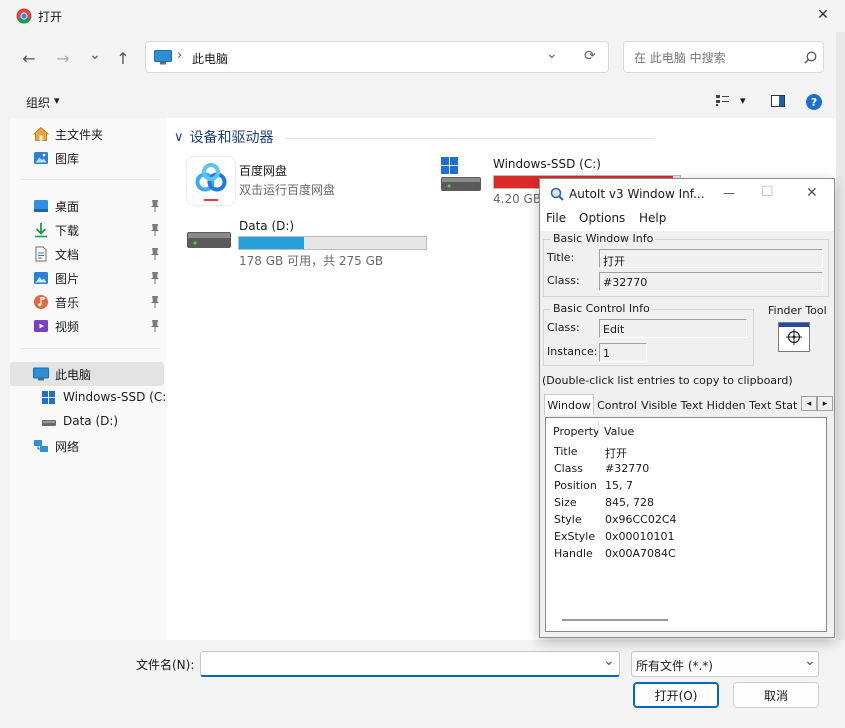  What do you see at coordinates (623, 352) in the screenshot?
I see `control-instance-field: 1` at bounding box center [623, 352].